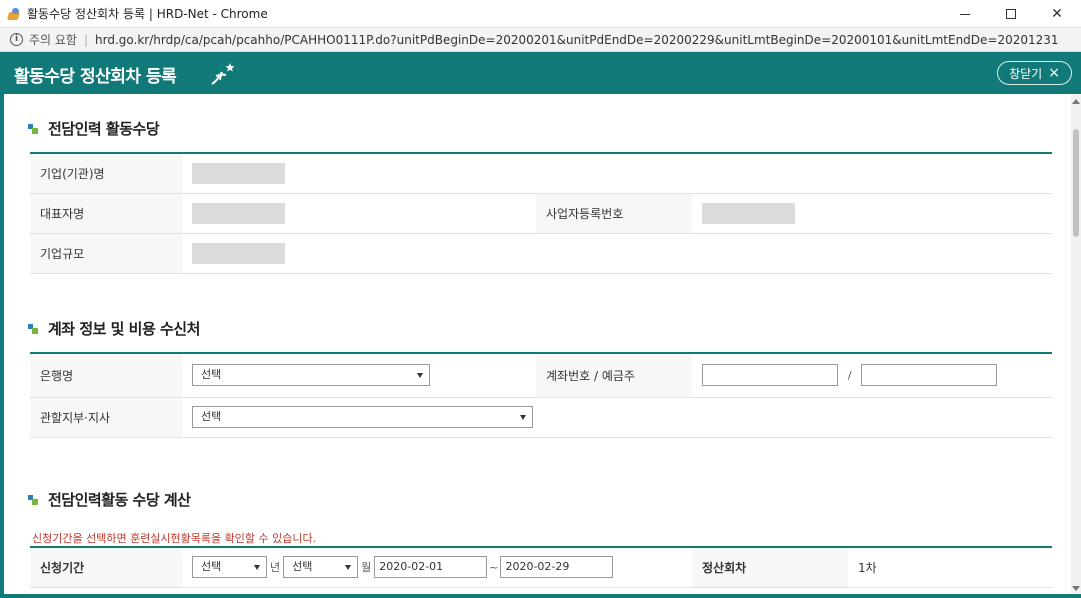 Image resolution: width=1081 pixels, height=598 pixels. Describe the element at coordinates (540, 73) in the screenshot. I see `popup-header: 활동수당 정산회차 등록` at that location.